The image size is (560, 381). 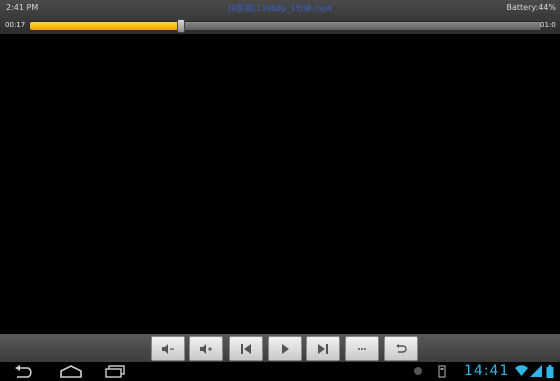 I want to click on volume-down-icon, so click(x=168, y=349).